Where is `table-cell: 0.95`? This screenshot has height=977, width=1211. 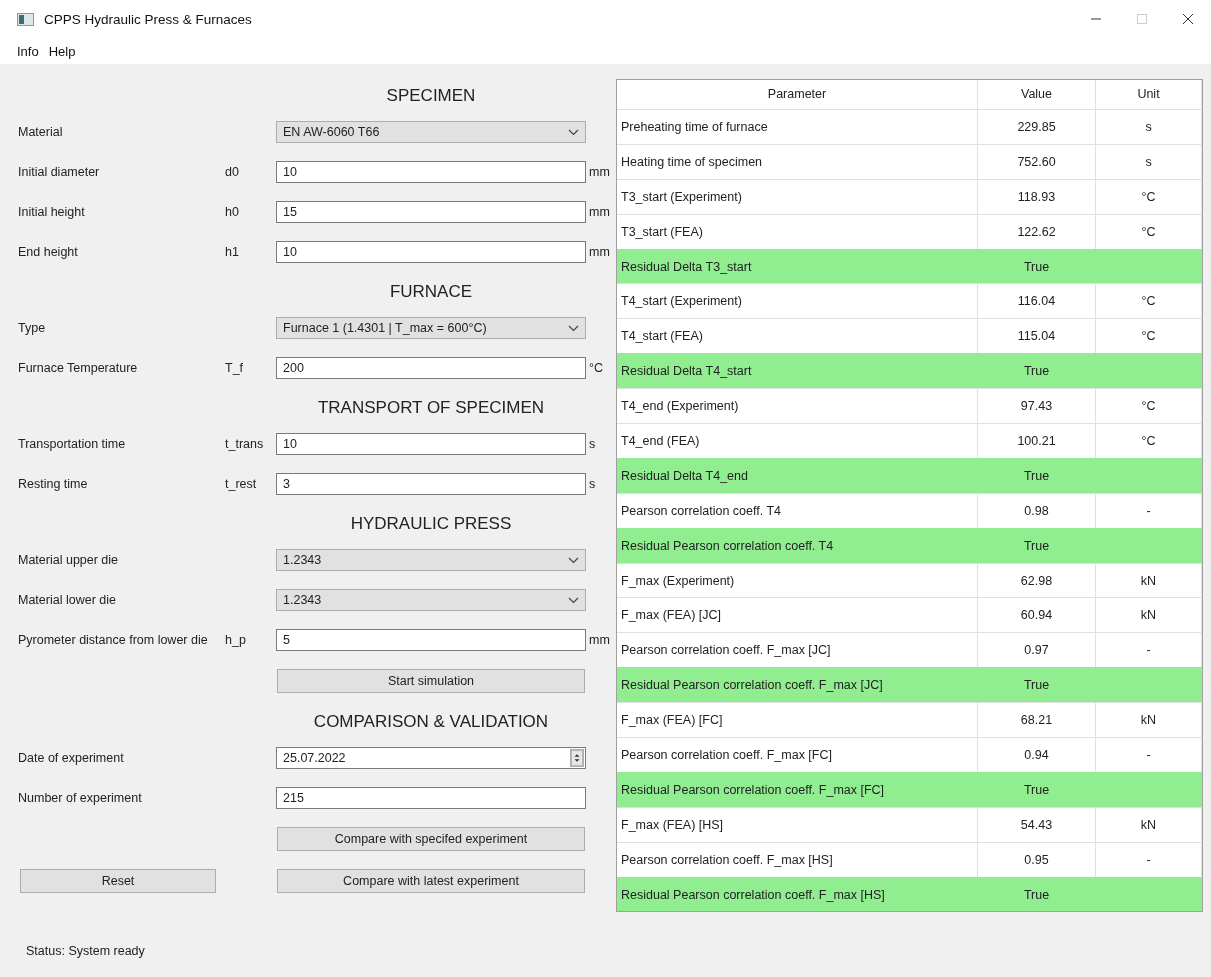 table-cell: 0.95 is located at coordinates (1037, 859).